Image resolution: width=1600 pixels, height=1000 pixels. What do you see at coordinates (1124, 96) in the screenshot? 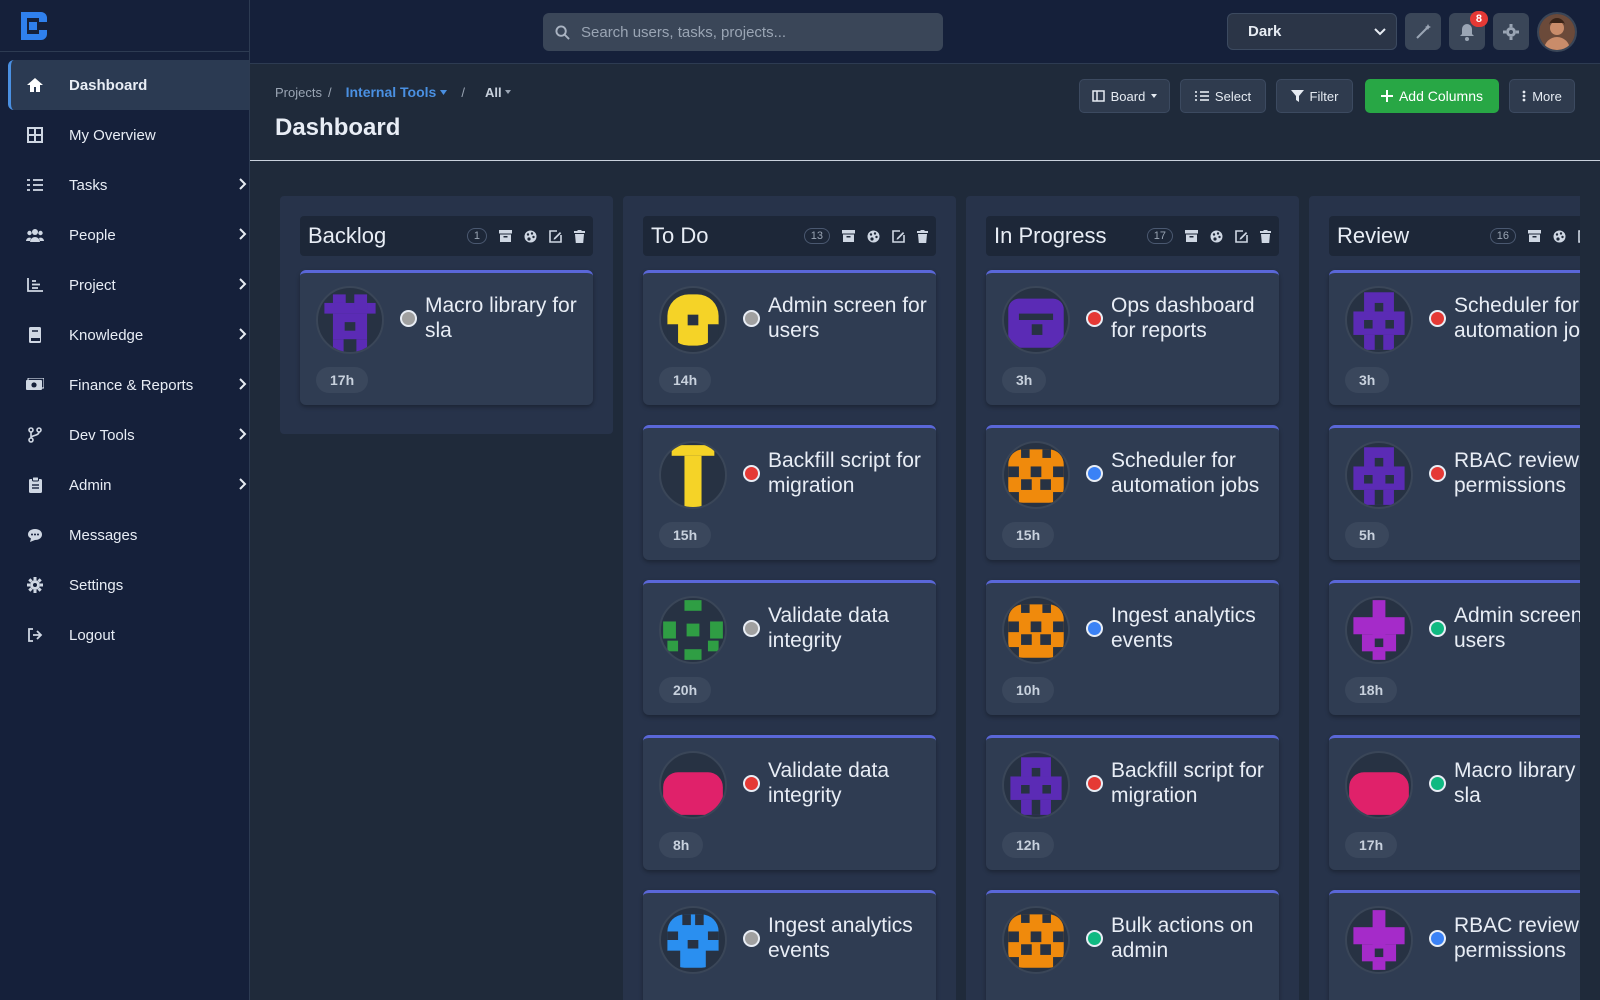
I see `board-view-button: Board` at bounding box center [1124, 96].